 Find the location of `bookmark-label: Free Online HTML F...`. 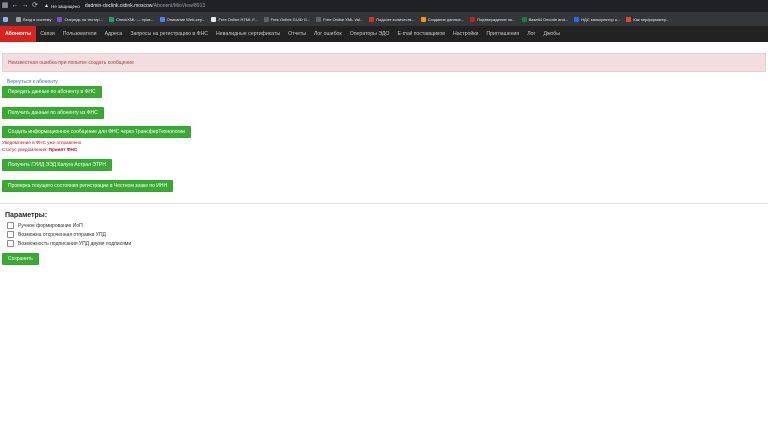

bookmark-label: Free Online HTML F... is located at coordinates (238, 19).